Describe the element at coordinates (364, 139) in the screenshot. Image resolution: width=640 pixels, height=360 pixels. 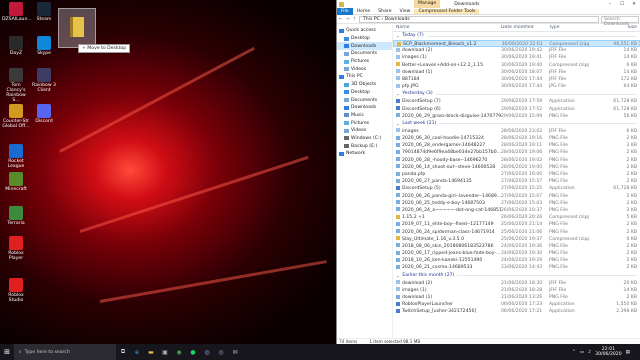
I see `nav-item: Windows (C:)` at that location.